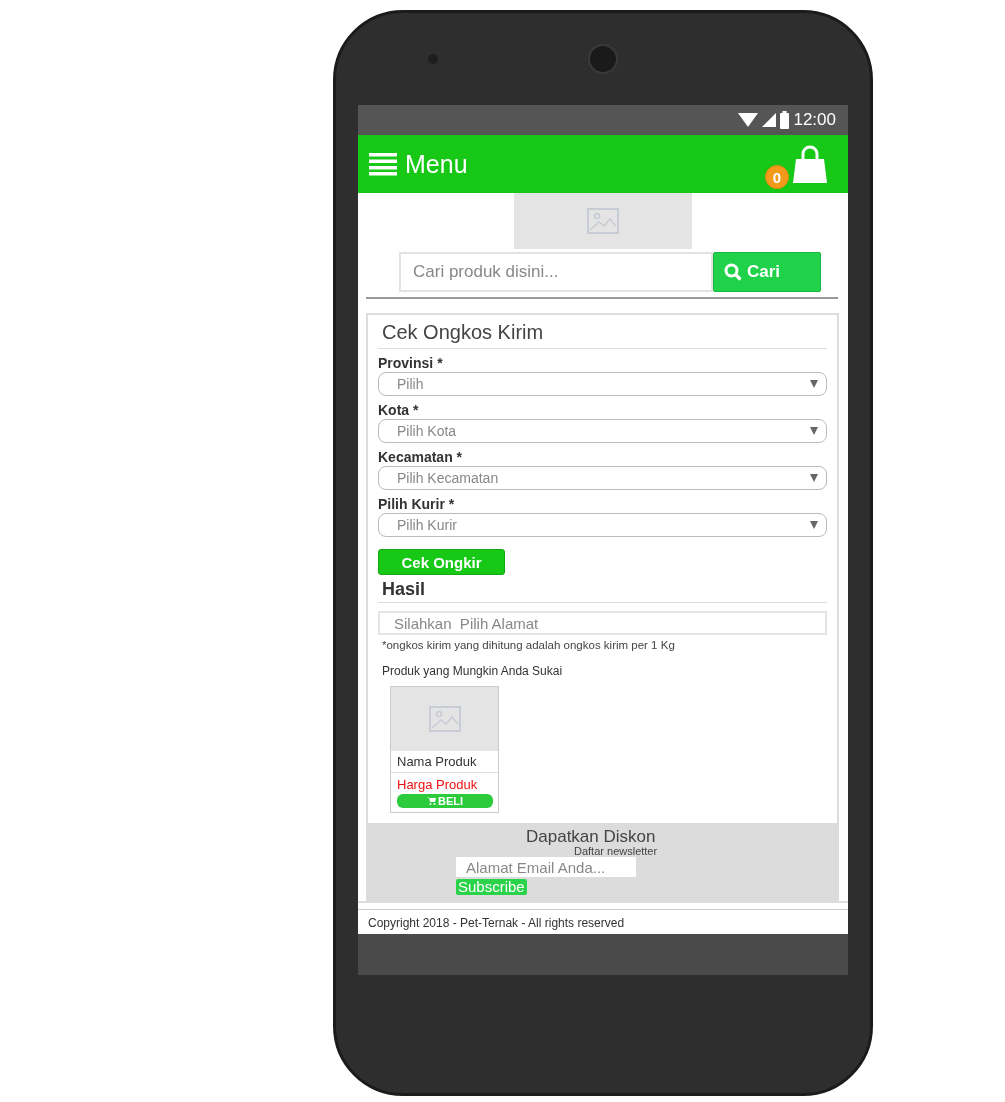 Image resolution: width=1005 pixels, height=1102 pixels. I want to click on subscribe-button: Subscribe, so click(491, 887).